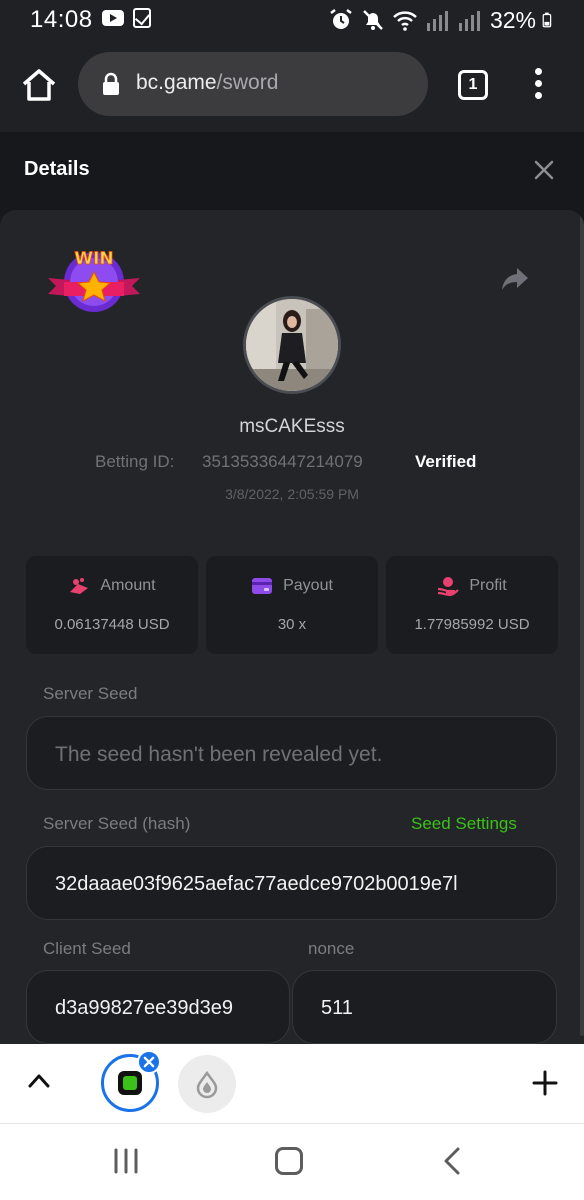 This screenshot has height=1200, width=584. Describe the element at coordinates (424, 1007) in the screenshot. I see `nonce-field: 511` at that location.